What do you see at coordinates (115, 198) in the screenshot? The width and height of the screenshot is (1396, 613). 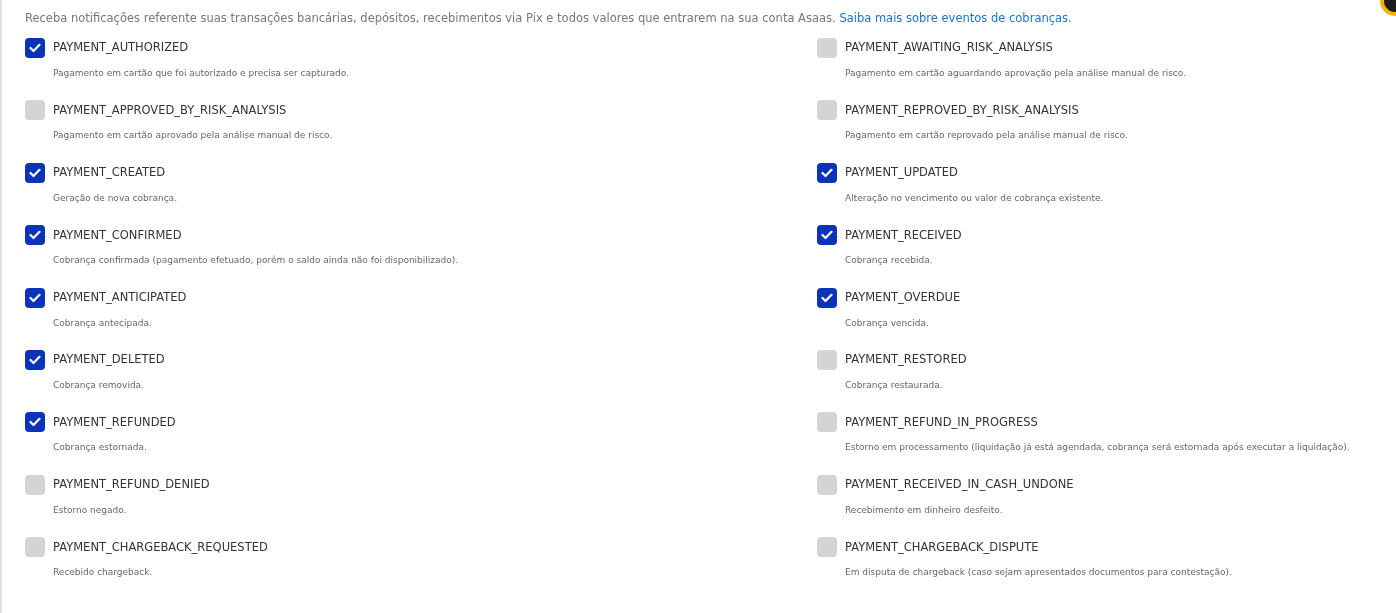 I see `event-description: Geração de nova cobrança.` at bounding box center [115, 198].